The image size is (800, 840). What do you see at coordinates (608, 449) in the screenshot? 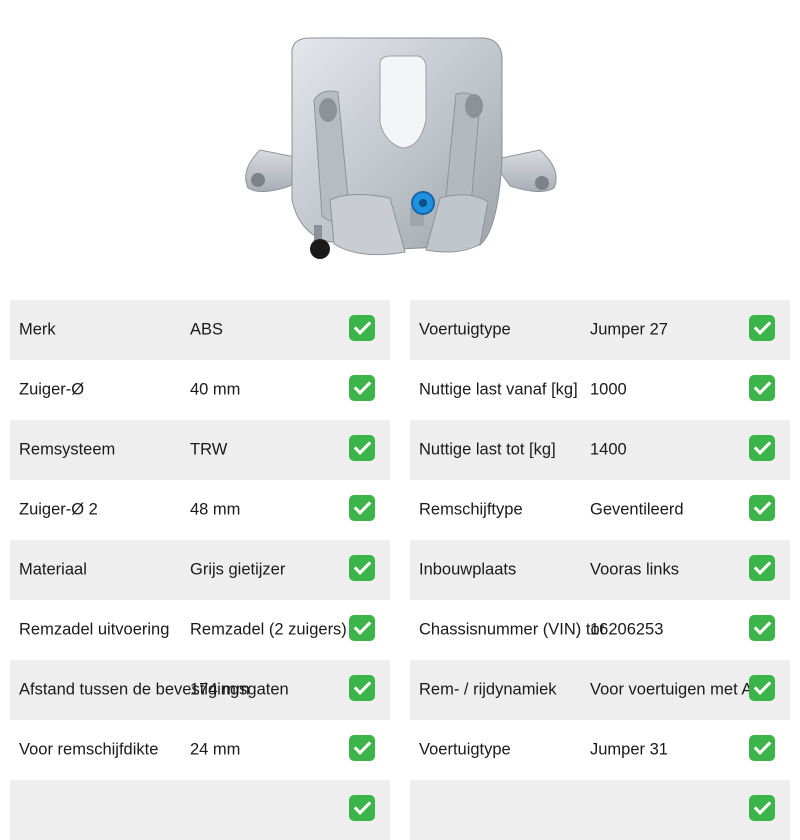
I see `spec-value: 1400` at bounding box center [608, 449].